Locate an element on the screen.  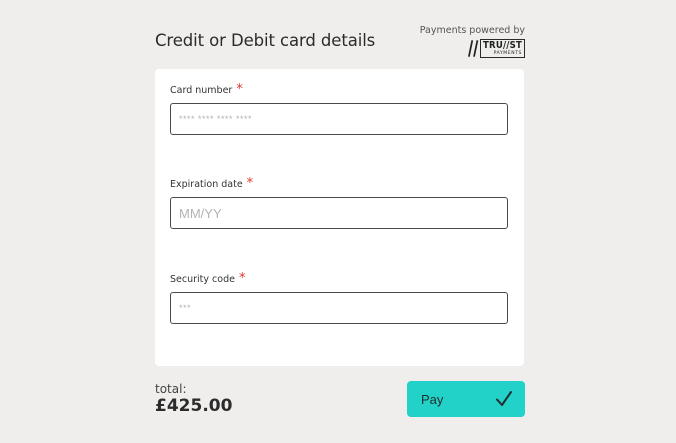
card-number-input is located at coordinates (339, 119).